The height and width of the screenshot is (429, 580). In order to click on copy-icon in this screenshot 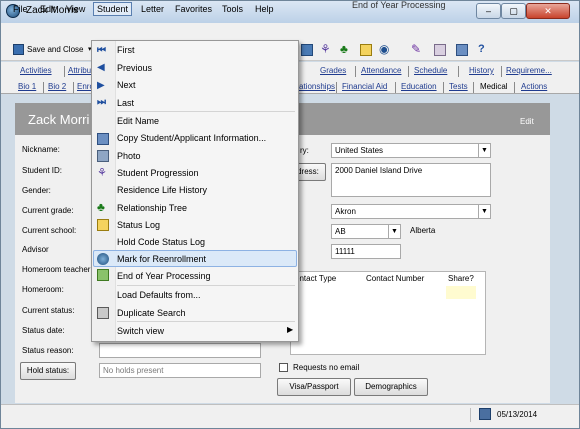, I will do `click(103, 139)`.